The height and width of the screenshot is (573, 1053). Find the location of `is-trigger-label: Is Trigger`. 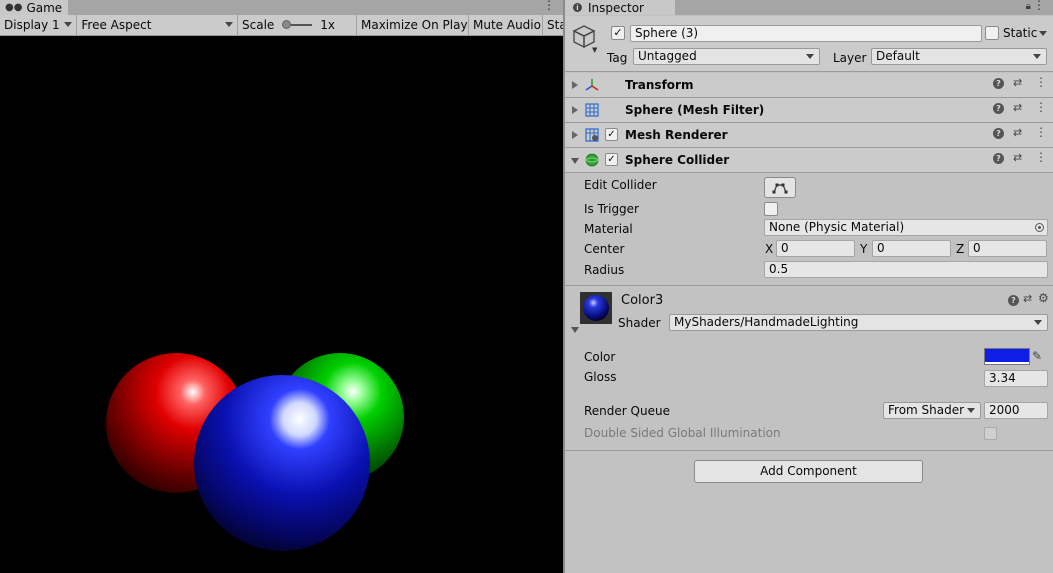

is-trigger-label: Is Trigger is located at coordinates (611, 209).